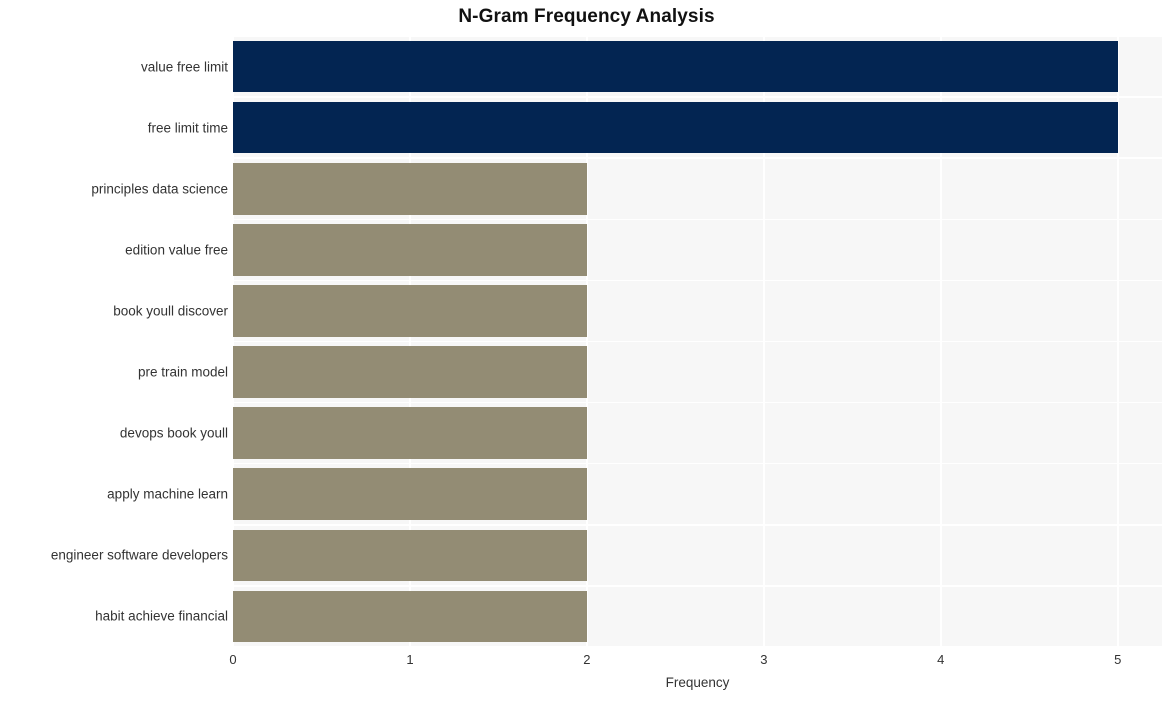 Image resolution: width=1173 pixels, height=701 pixels. Describe the element at coordinates (410, 659) in the screenshot. I see `x-axis-tick-label: 1` at that location.